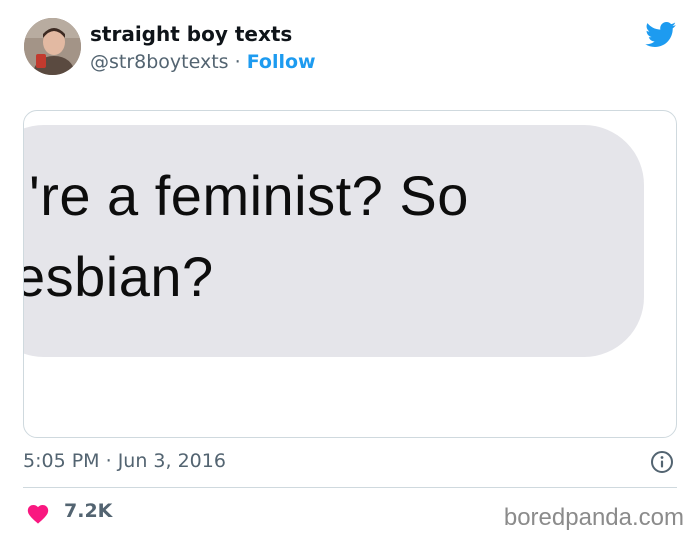 The width and height of the screenshot is (700, 540). What do you see at coordinates (171, 461) in the screenshot?
I see `tweet-date: Jun 3, 2016` at bounding box center [171, 461].